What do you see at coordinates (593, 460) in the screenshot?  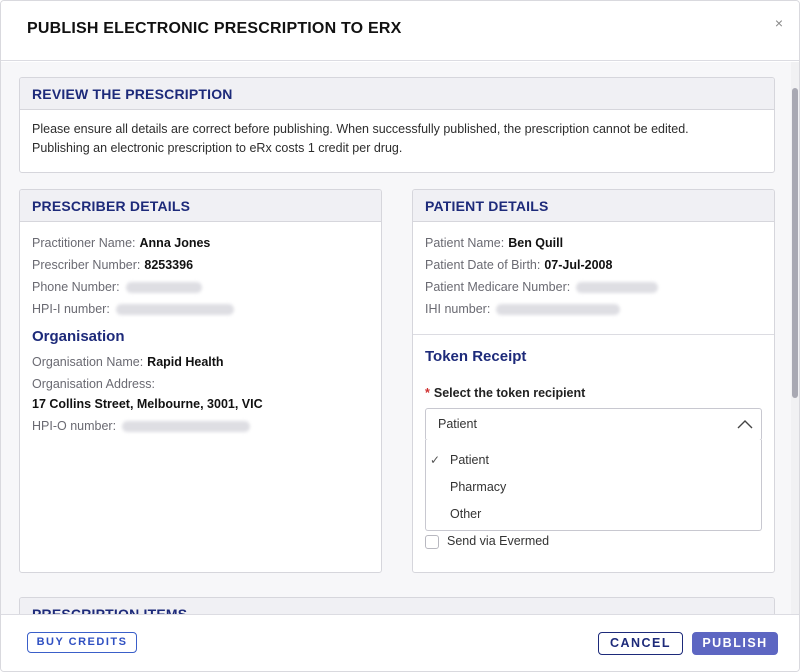 I see `option-patient: ✓ Patient` at bounding box center [593, 460].